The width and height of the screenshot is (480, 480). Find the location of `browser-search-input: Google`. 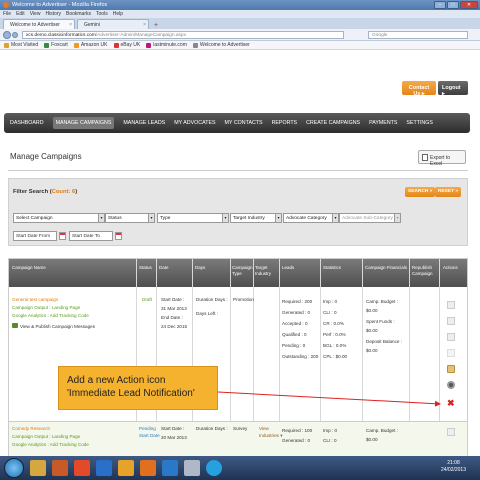

browser-search-input: Google is located at coordinates (418, 35).